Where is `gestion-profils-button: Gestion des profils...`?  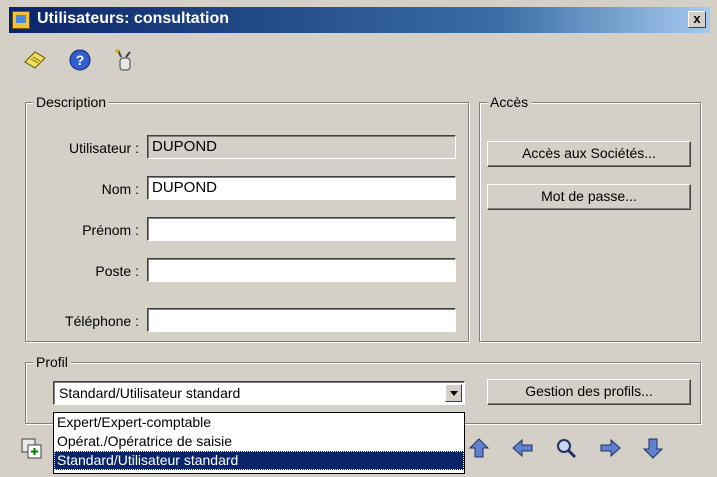
gestion-profils-button: Gestion des profils... is located at coordinates (589, 392).